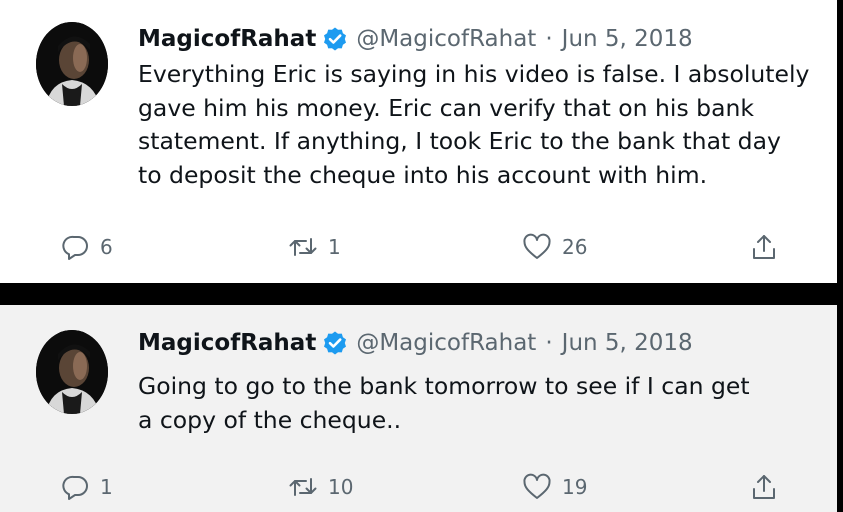 The width and height of the screenshot is (843, 512). What do you see at coordinates (334, 247) in the screenshot?
I see `retweet-count: 1` at bounding box center [334, 247].